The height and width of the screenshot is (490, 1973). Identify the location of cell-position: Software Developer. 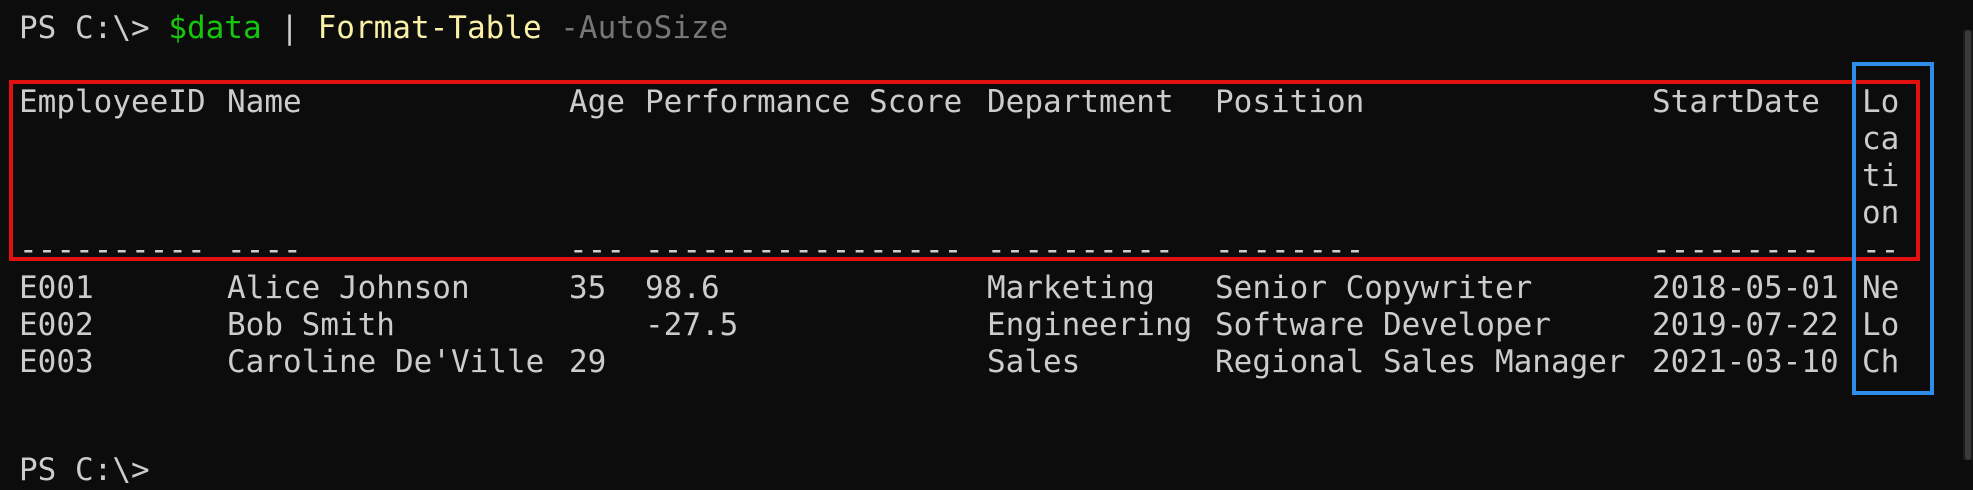
(1383, 325).